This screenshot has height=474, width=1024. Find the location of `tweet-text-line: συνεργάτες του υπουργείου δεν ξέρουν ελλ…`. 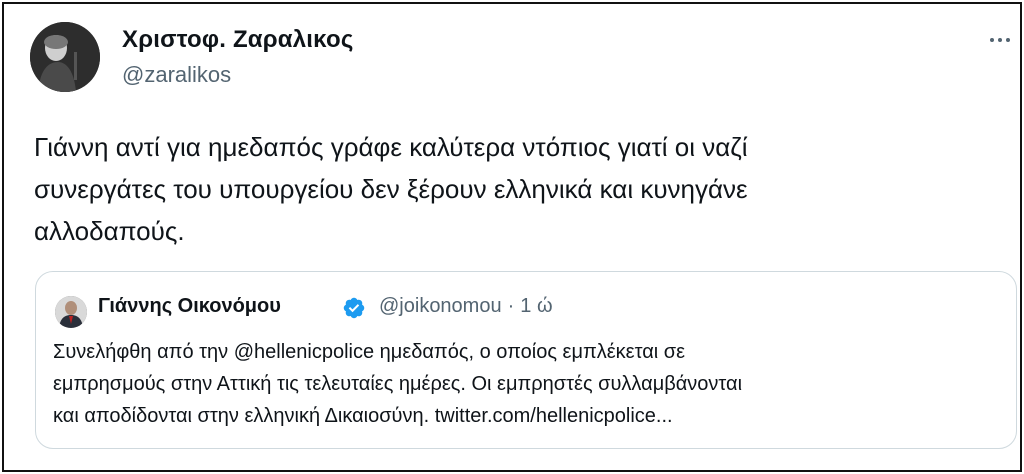

tweet-text-line: συνεργάτες του υπουργείου δεν ξέρουν ελλ… is located at coordinates (391, 189).